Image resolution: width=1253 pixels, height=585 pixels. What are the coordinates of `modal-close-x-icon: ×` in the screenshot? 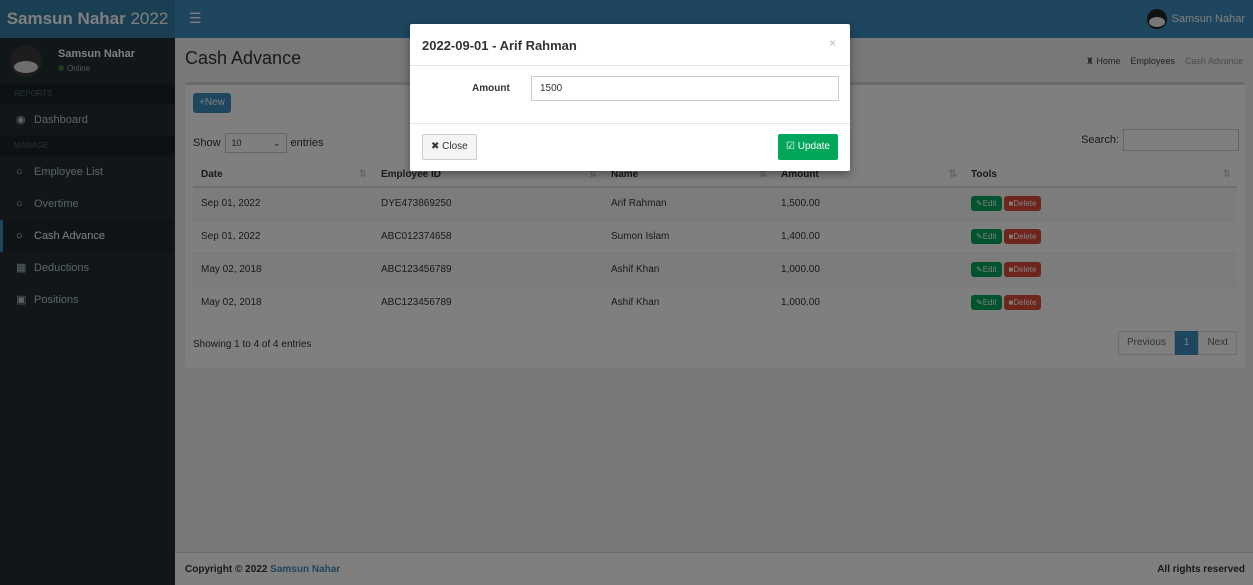 It's located at (832, 43).